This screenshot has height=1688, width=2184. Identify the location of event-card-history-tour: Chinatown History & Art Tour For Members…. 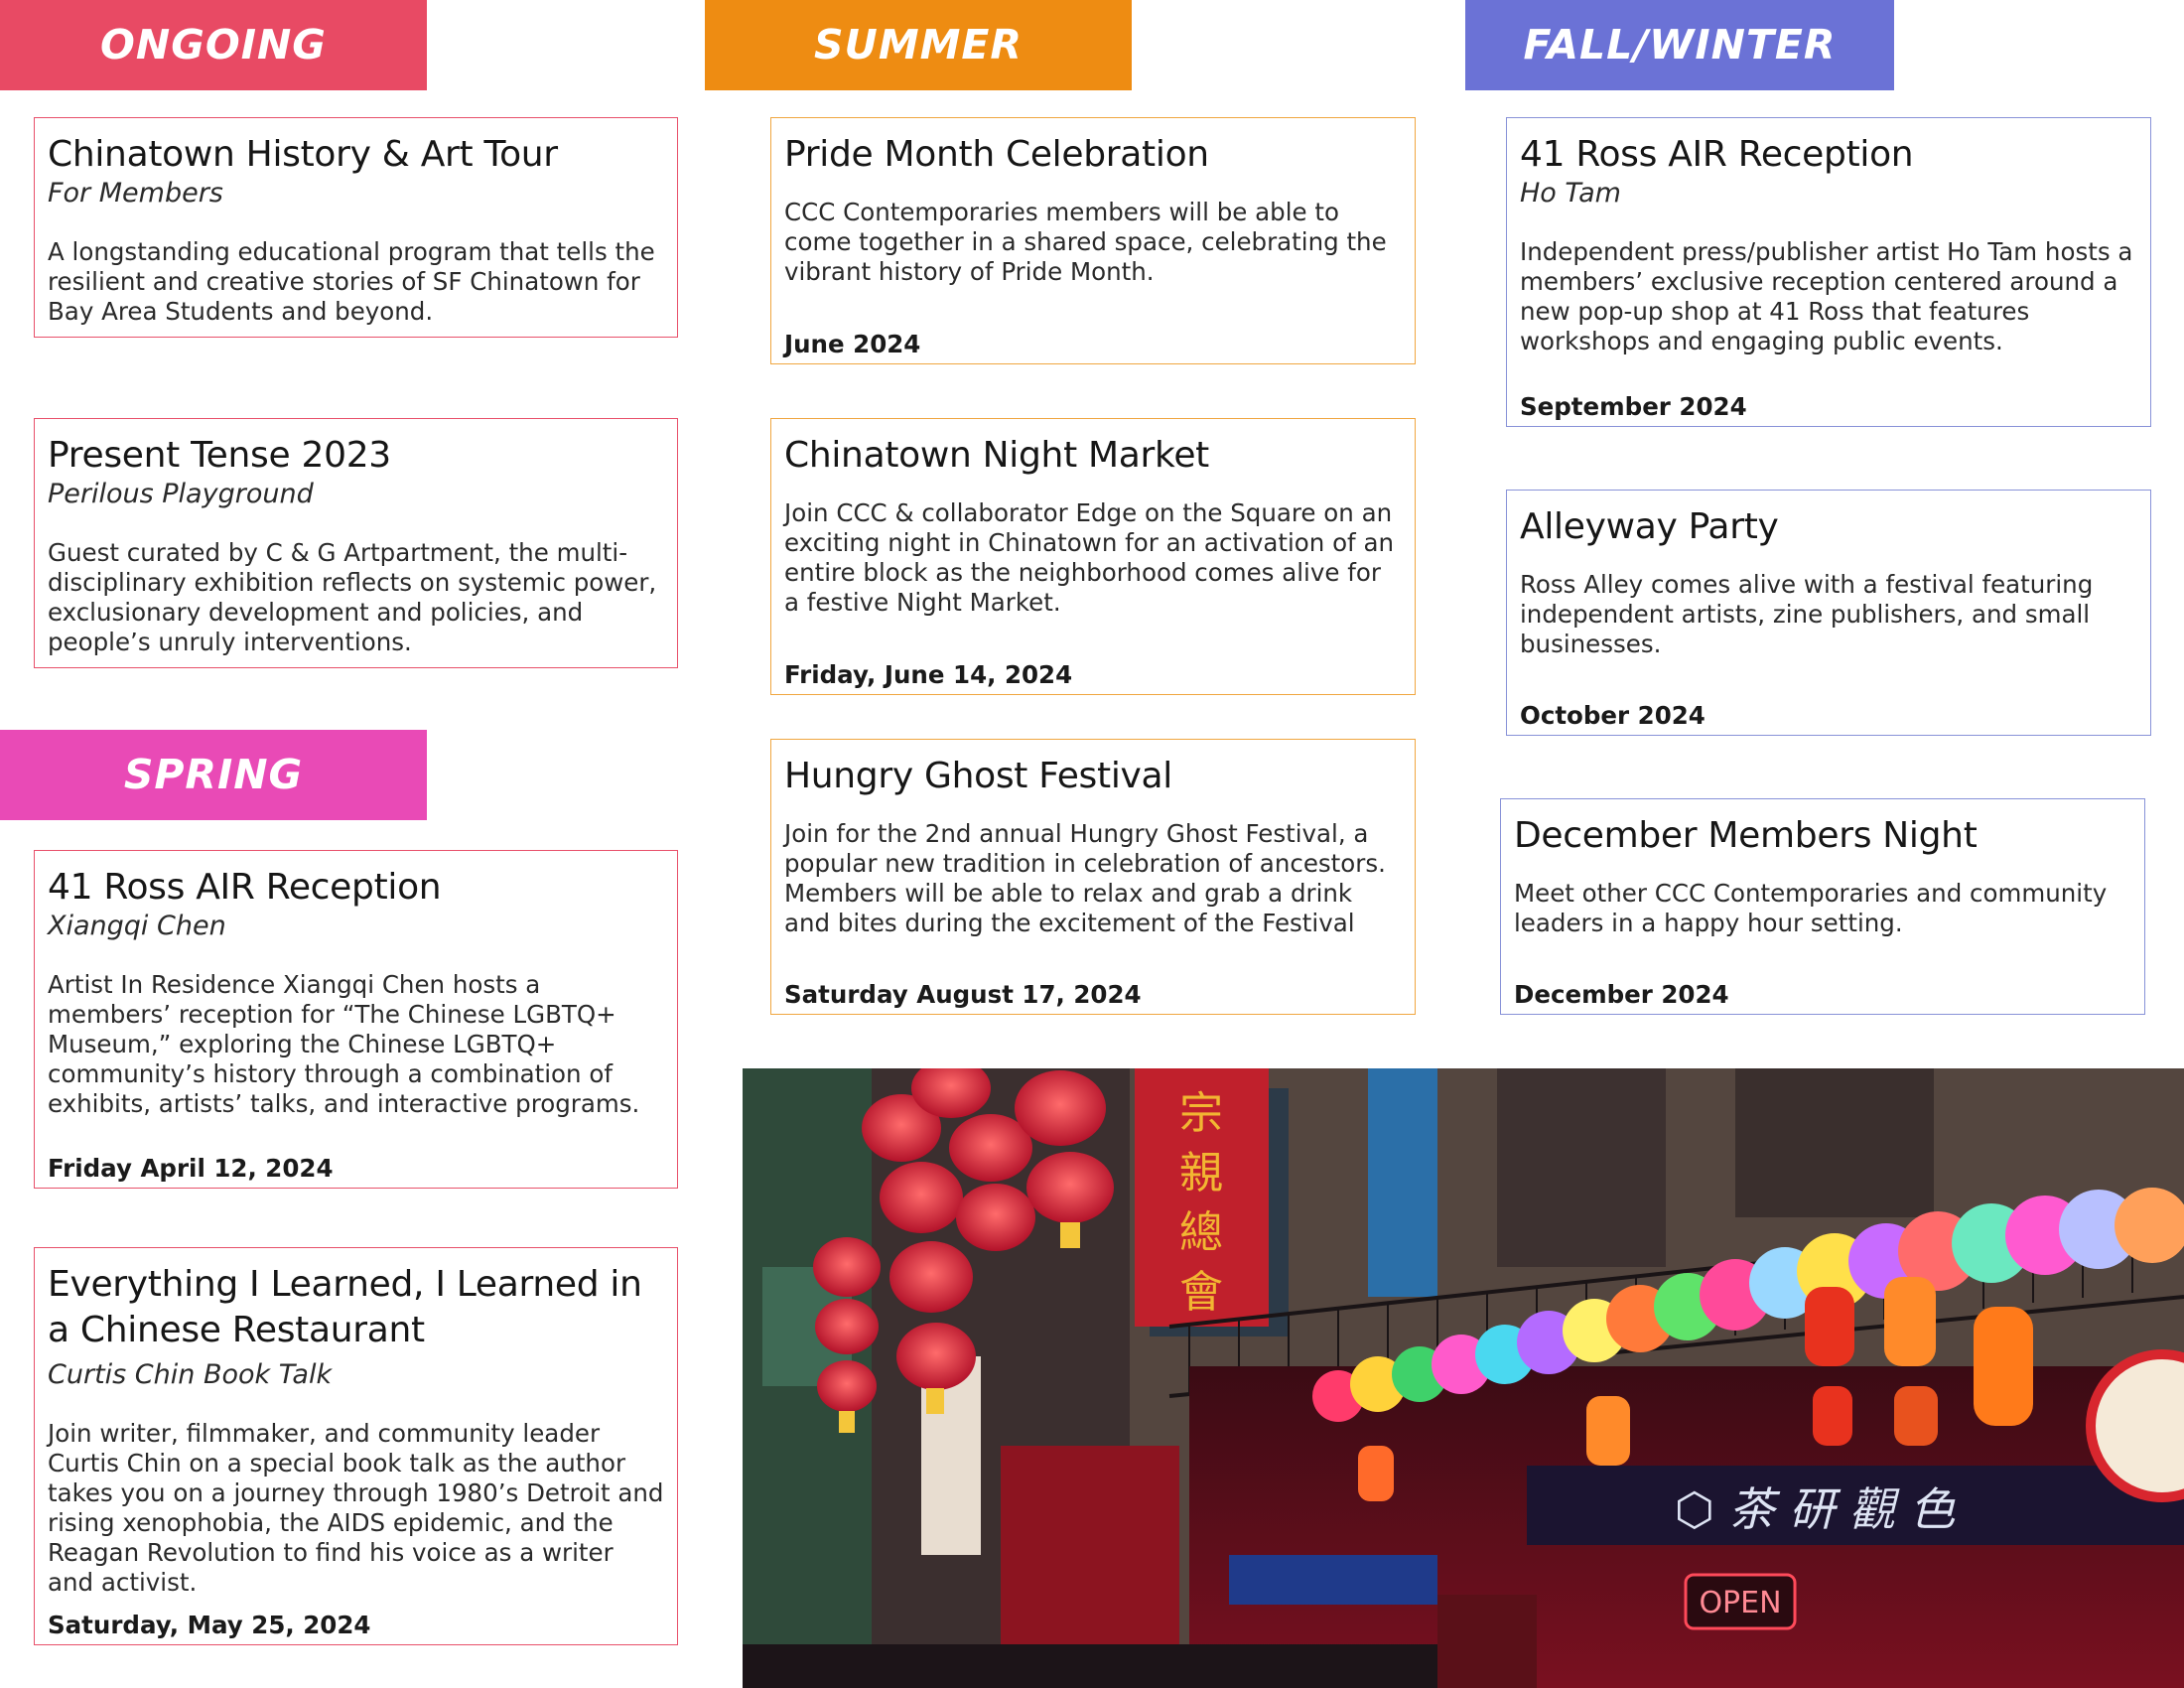
(356, 227).